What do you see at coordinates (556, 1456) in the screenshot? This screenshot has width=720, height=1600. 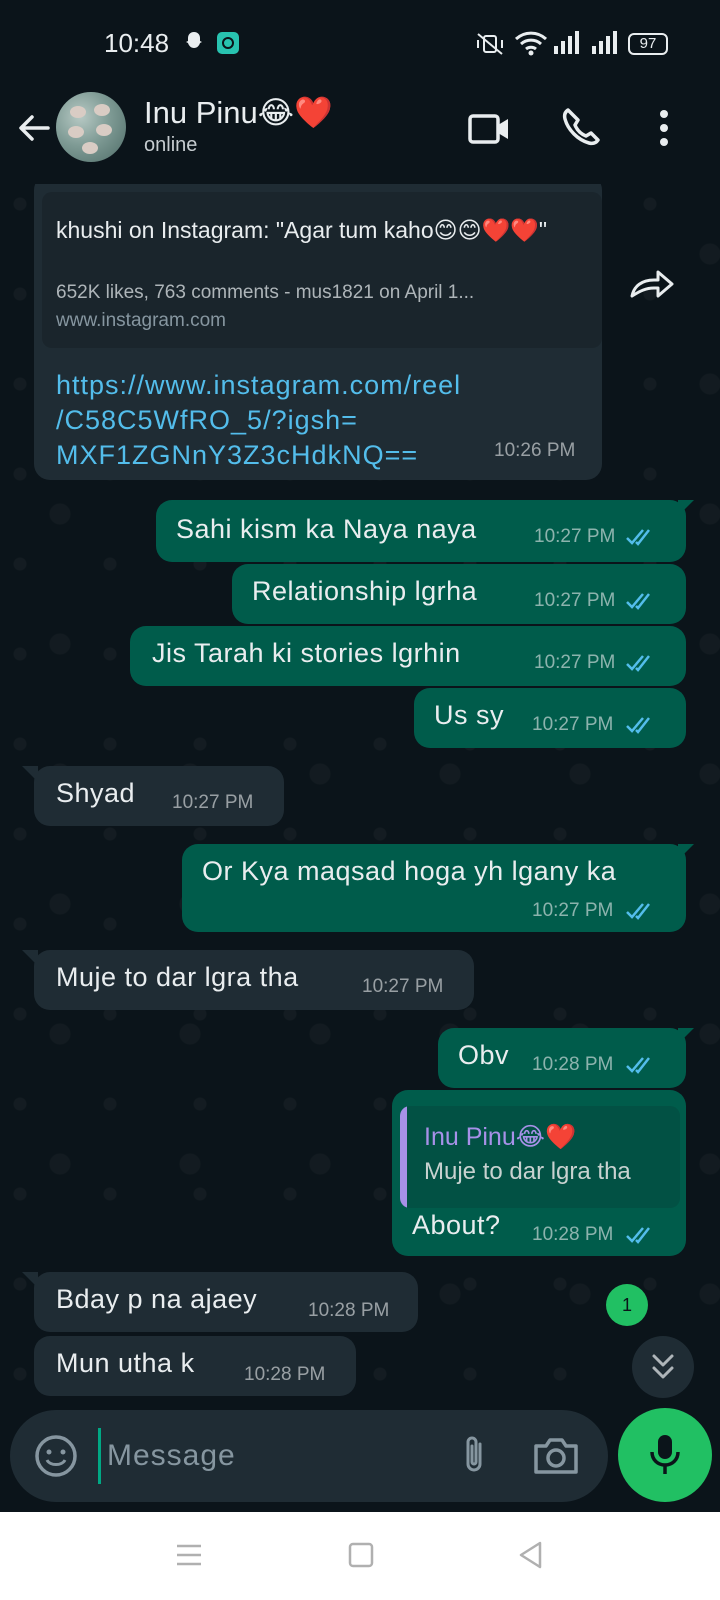 I see `camera-icon` at bounding box center [556, 1456].